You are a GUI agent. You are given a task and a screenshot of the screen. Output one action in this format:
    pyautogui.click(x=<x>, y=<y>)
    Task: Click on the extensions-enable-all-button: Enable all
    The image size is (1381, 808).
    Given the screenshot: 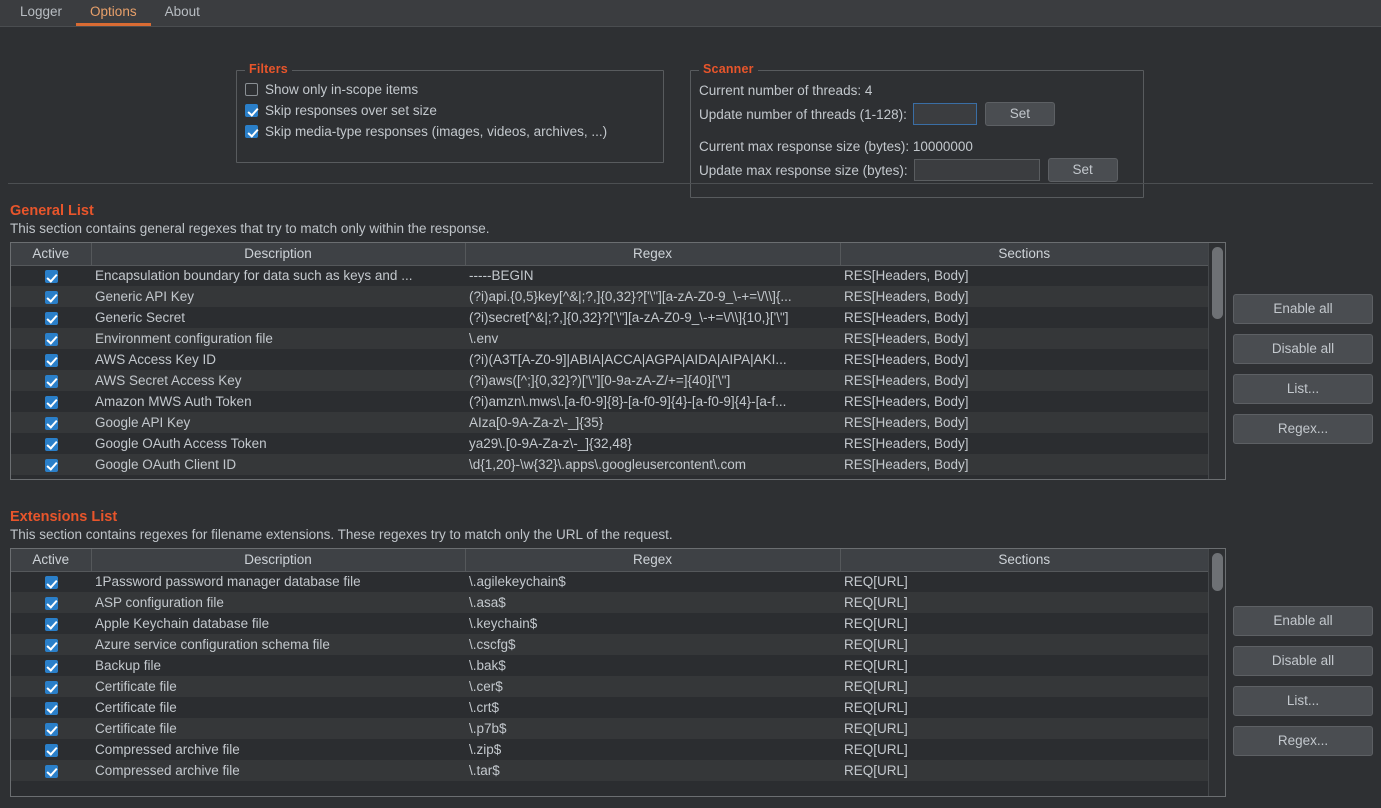 What is the action you would take?
    pyautogui.click(x=1303, y=621)
    